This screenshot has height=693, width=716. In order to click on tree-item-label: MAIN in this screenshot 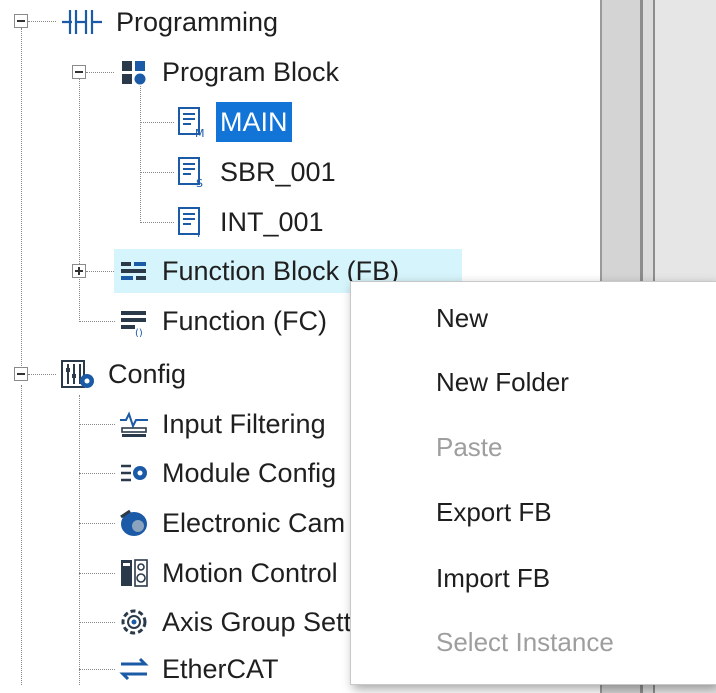, I will do `click(254, 122)`.